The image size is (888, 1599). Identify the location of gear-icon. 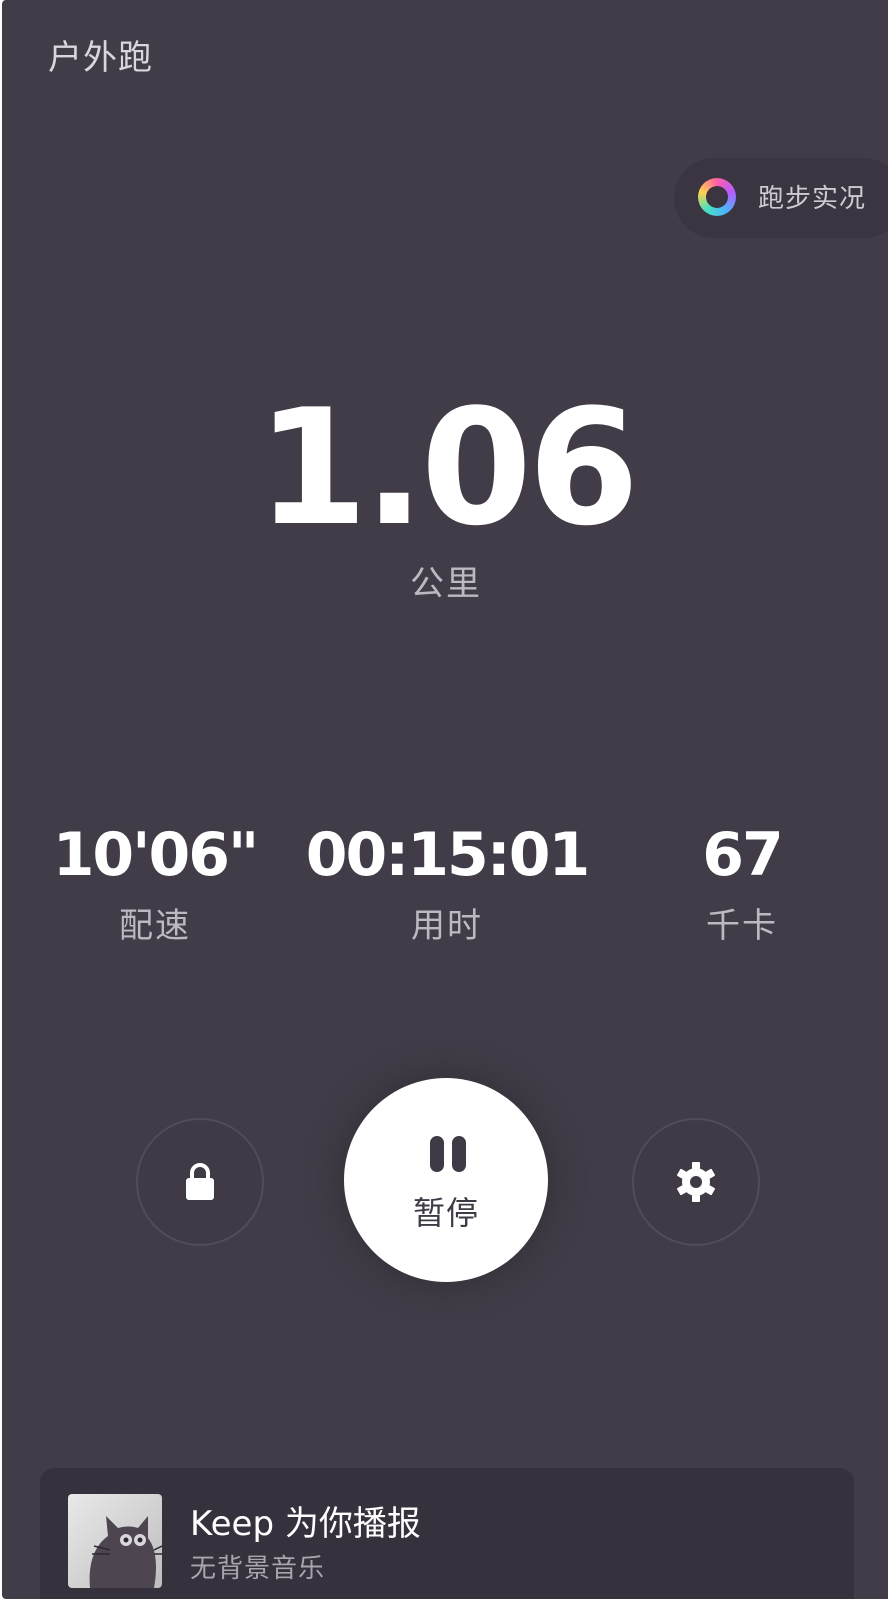
(696, 1182).